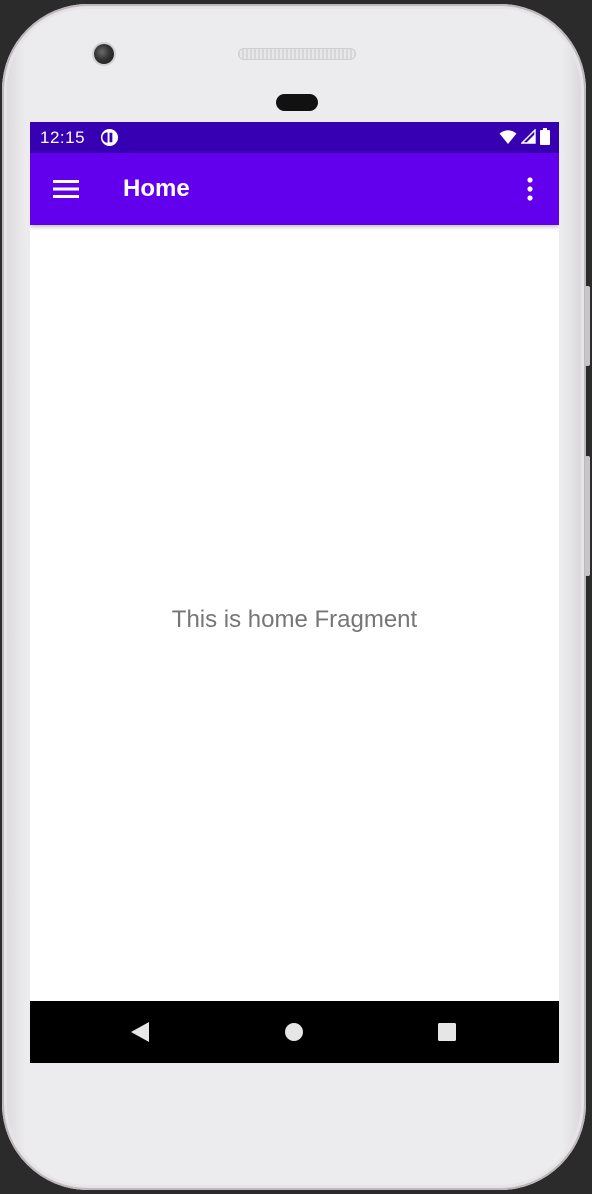  I want to click on hamburger-menu-icon, so click(66, 189).